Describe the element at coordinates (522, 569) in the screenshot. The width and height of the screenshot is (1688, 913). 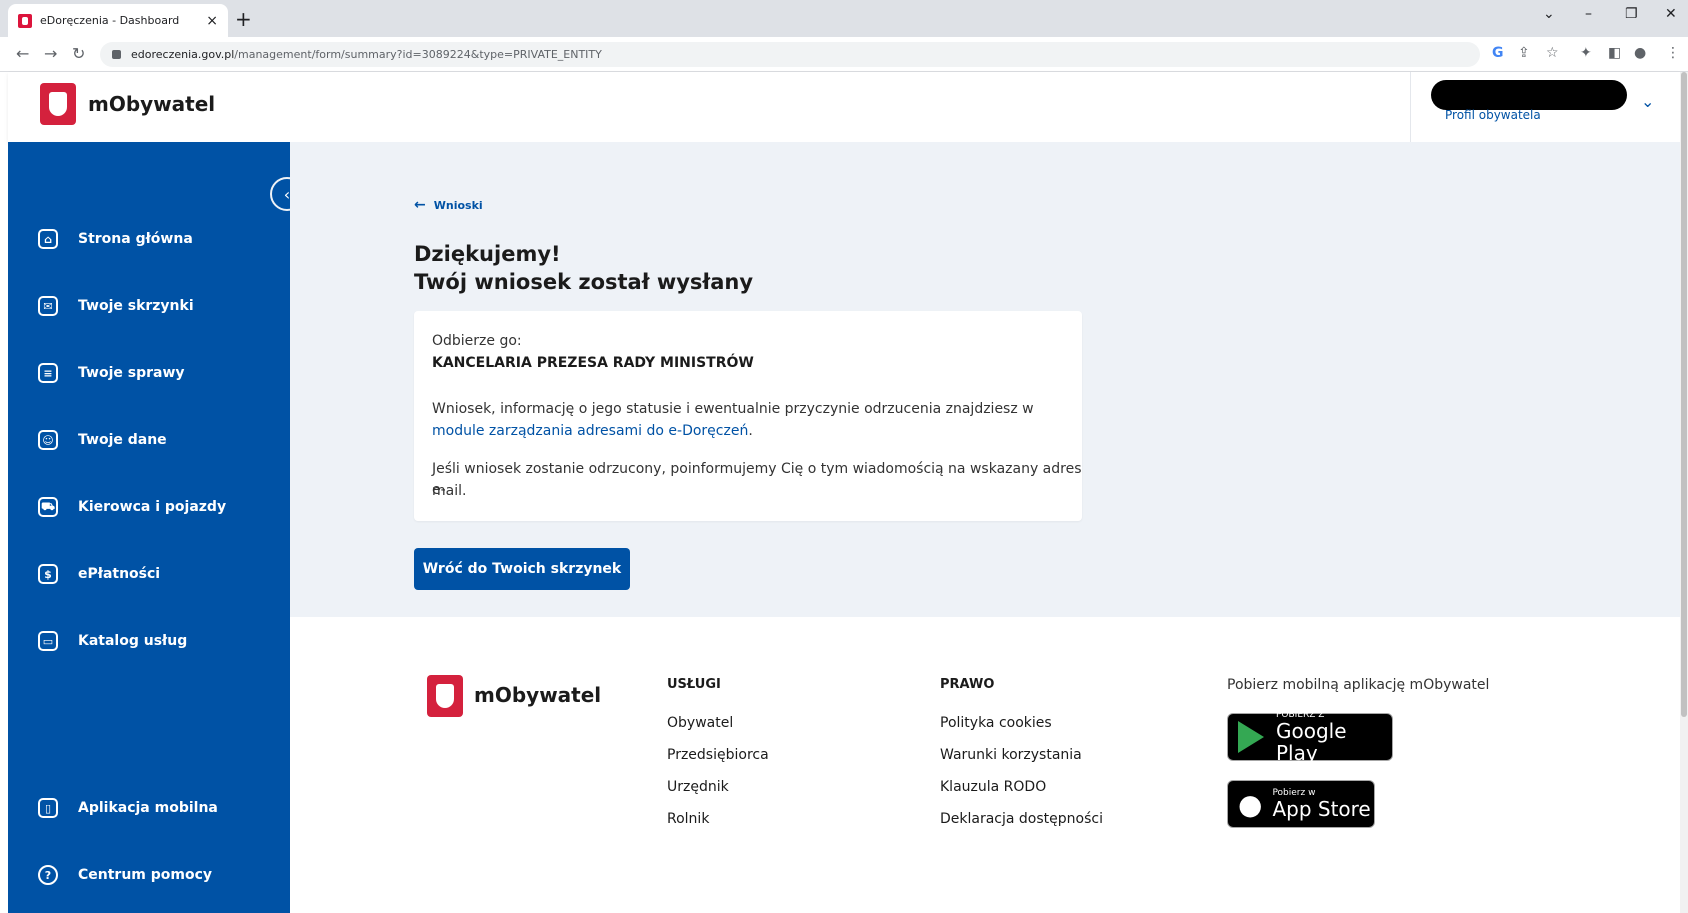
I see `back-to-mailboxes-button: Wróć do Twoich skrzynek` at that location.